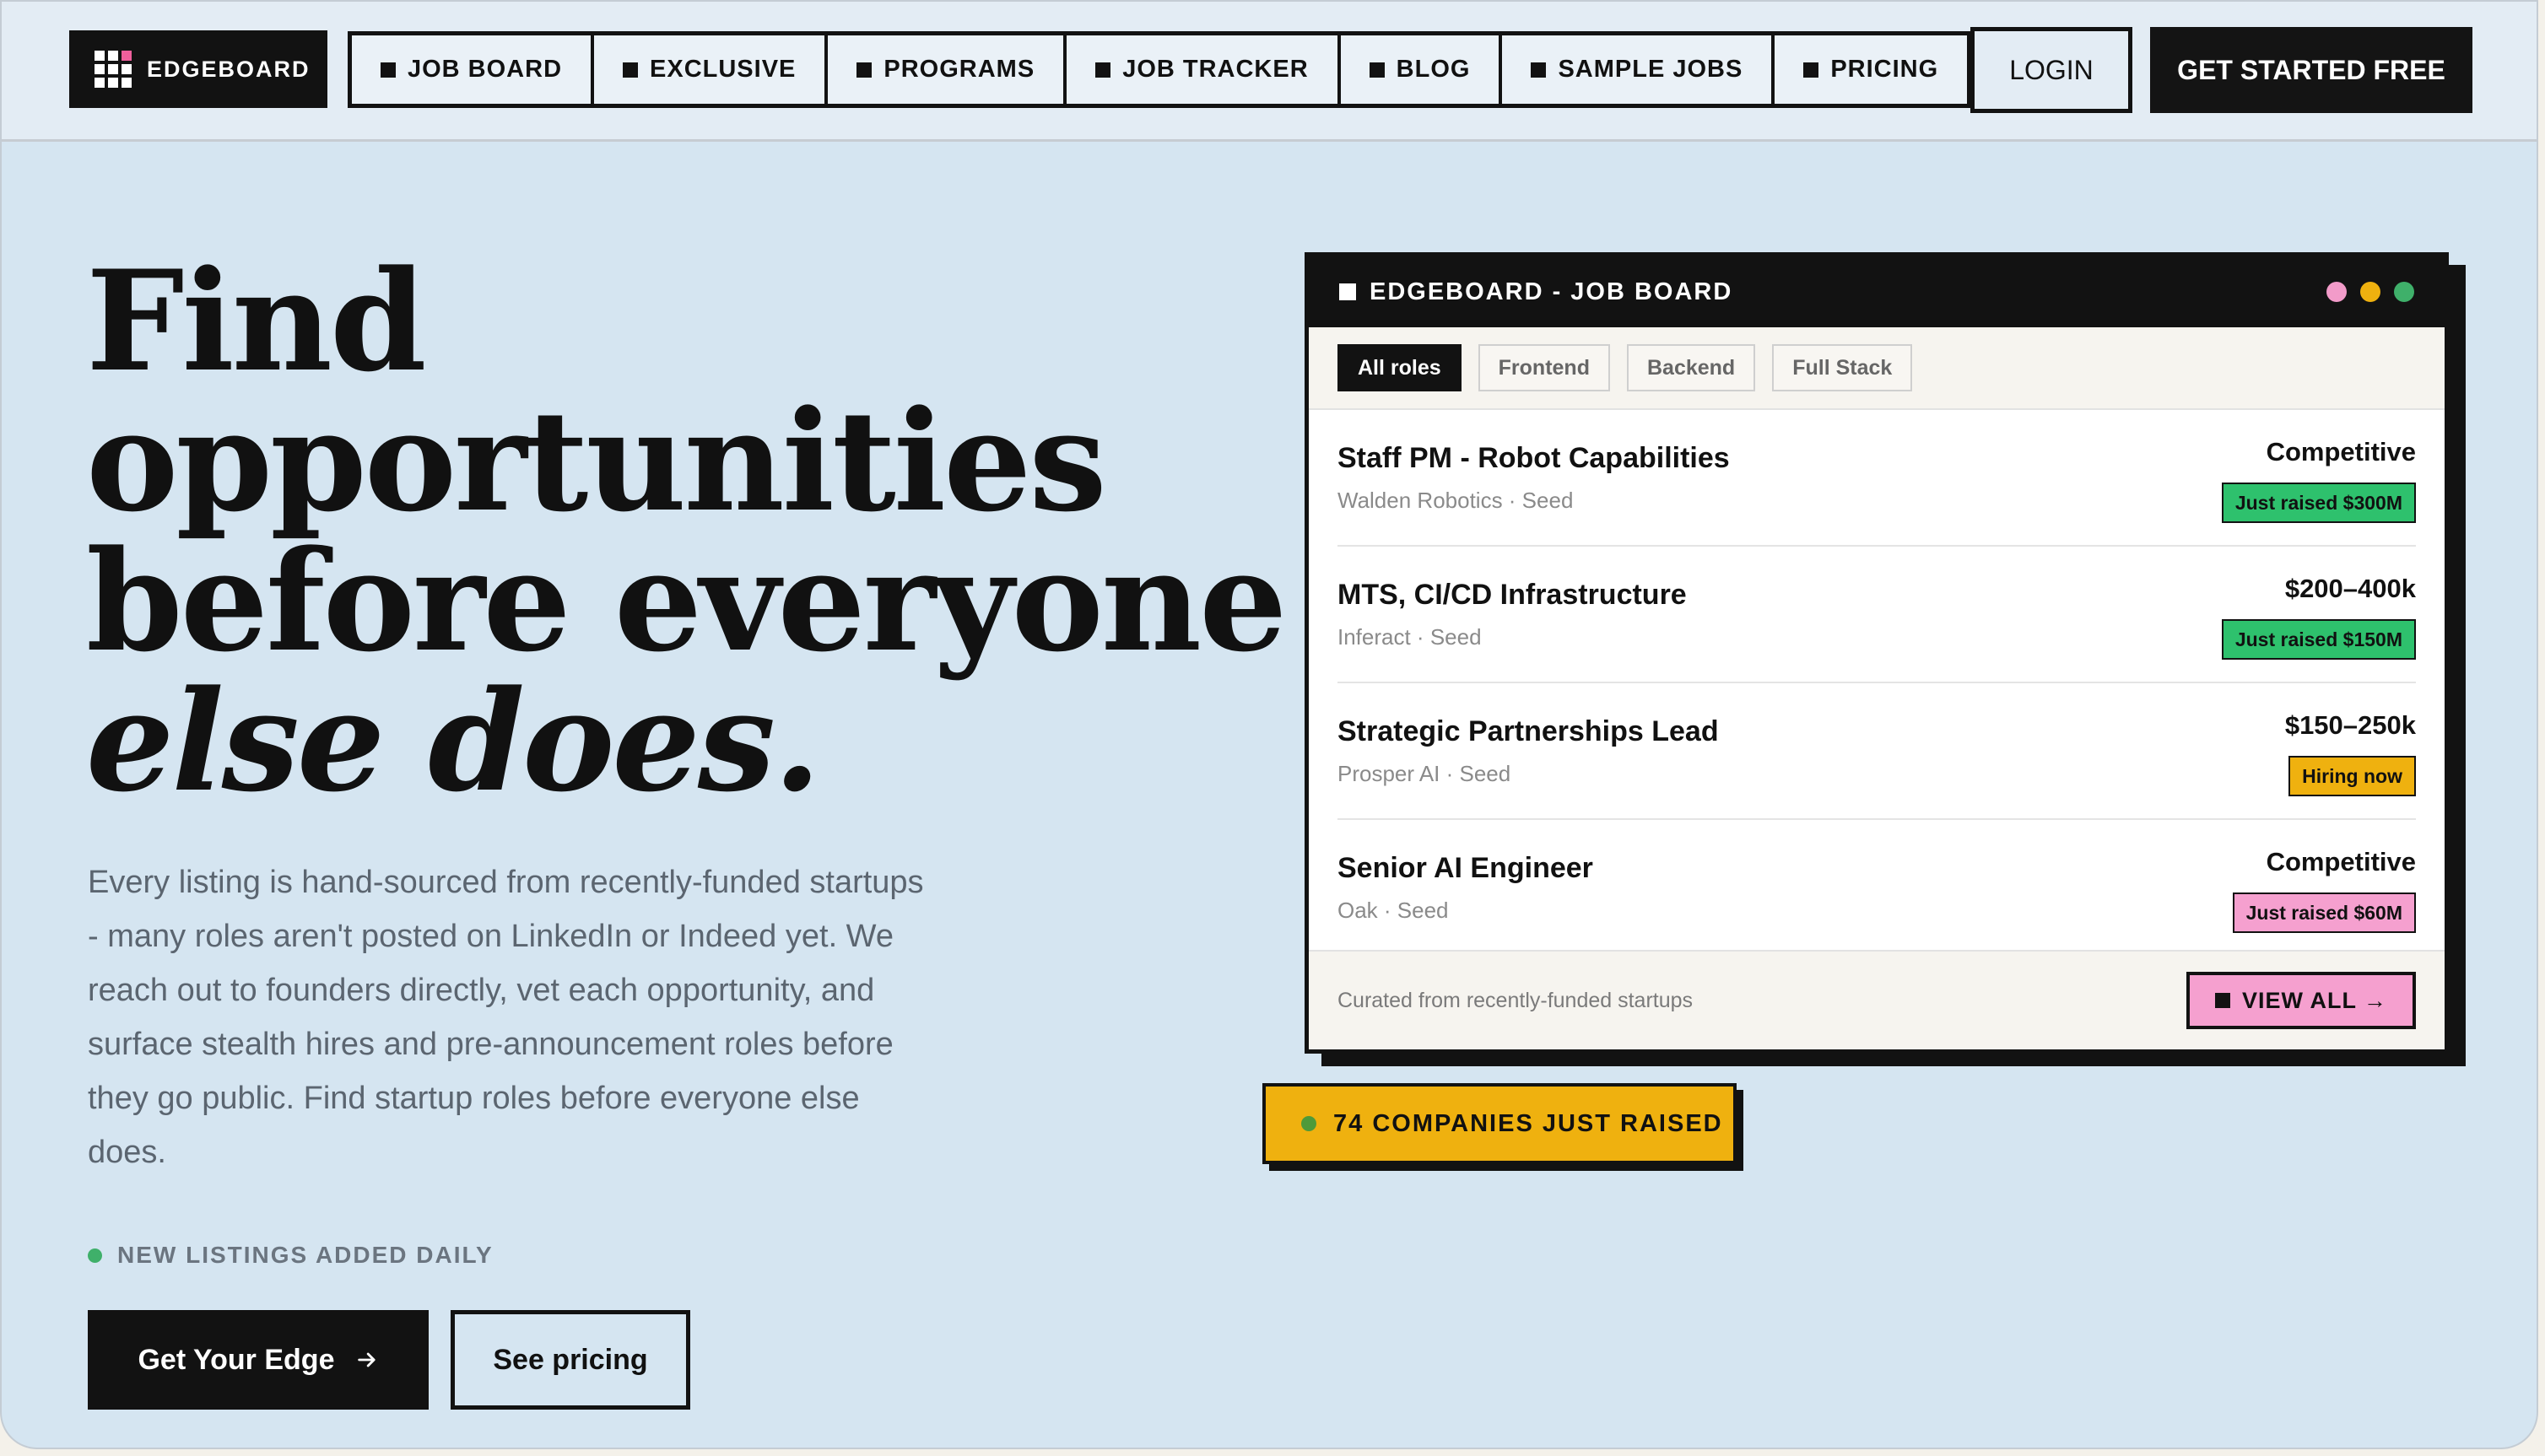  What do you see at coordinates (1215, 69) in the screenshot?
I see `nav-item-label: JOB TRACKER` at bounding box center [1215, 69].